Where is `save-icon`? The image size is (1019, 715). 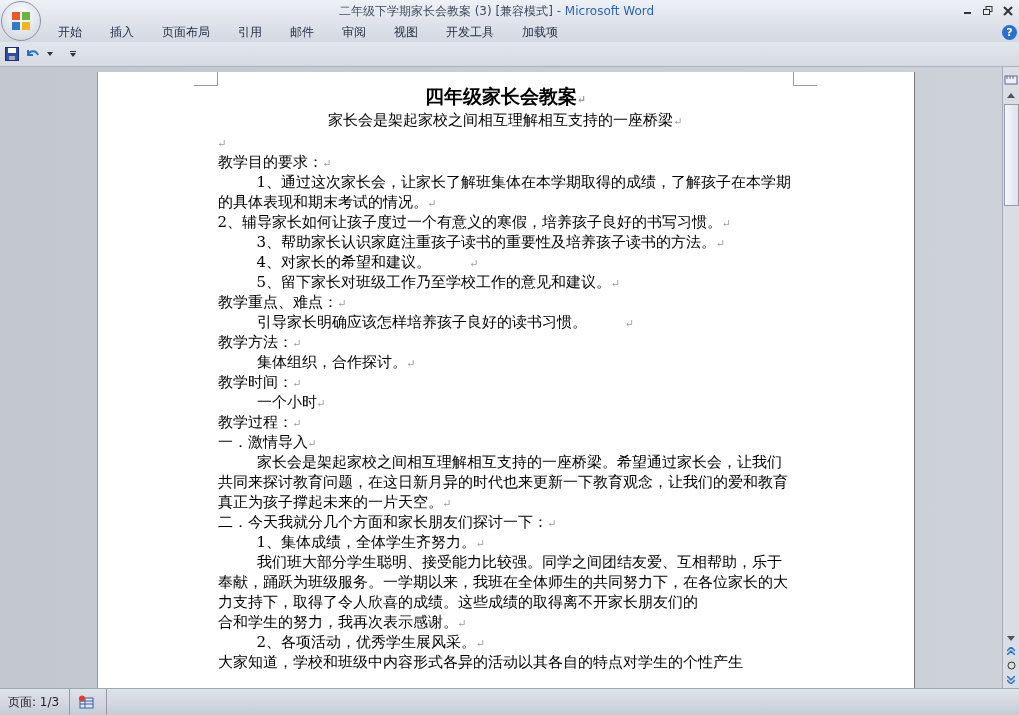
save-icon is located at coordinates (12, 54).